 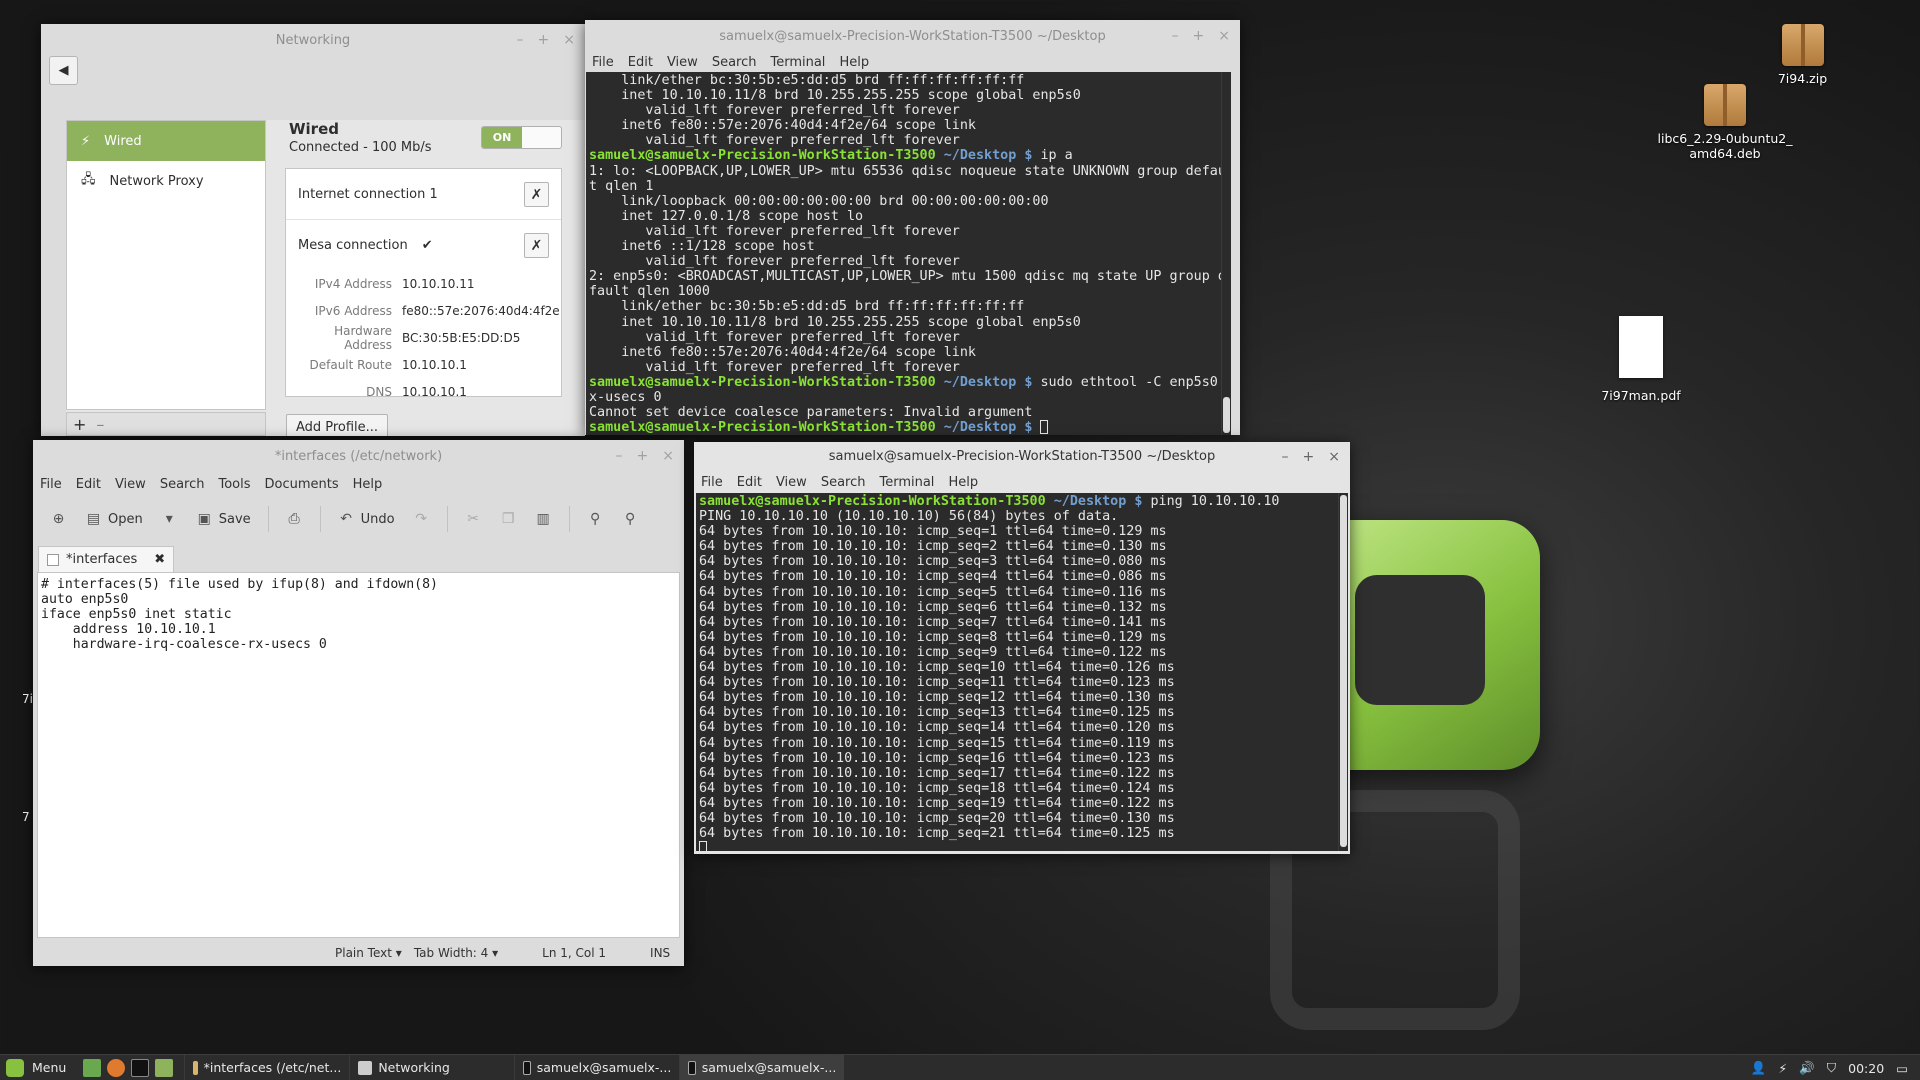 What do you see at coordinates (423, 245) in the screenshot?
I see `profile-mesa-connection: Mesa connection ✔ ✗` at bounding box center [423, 245].